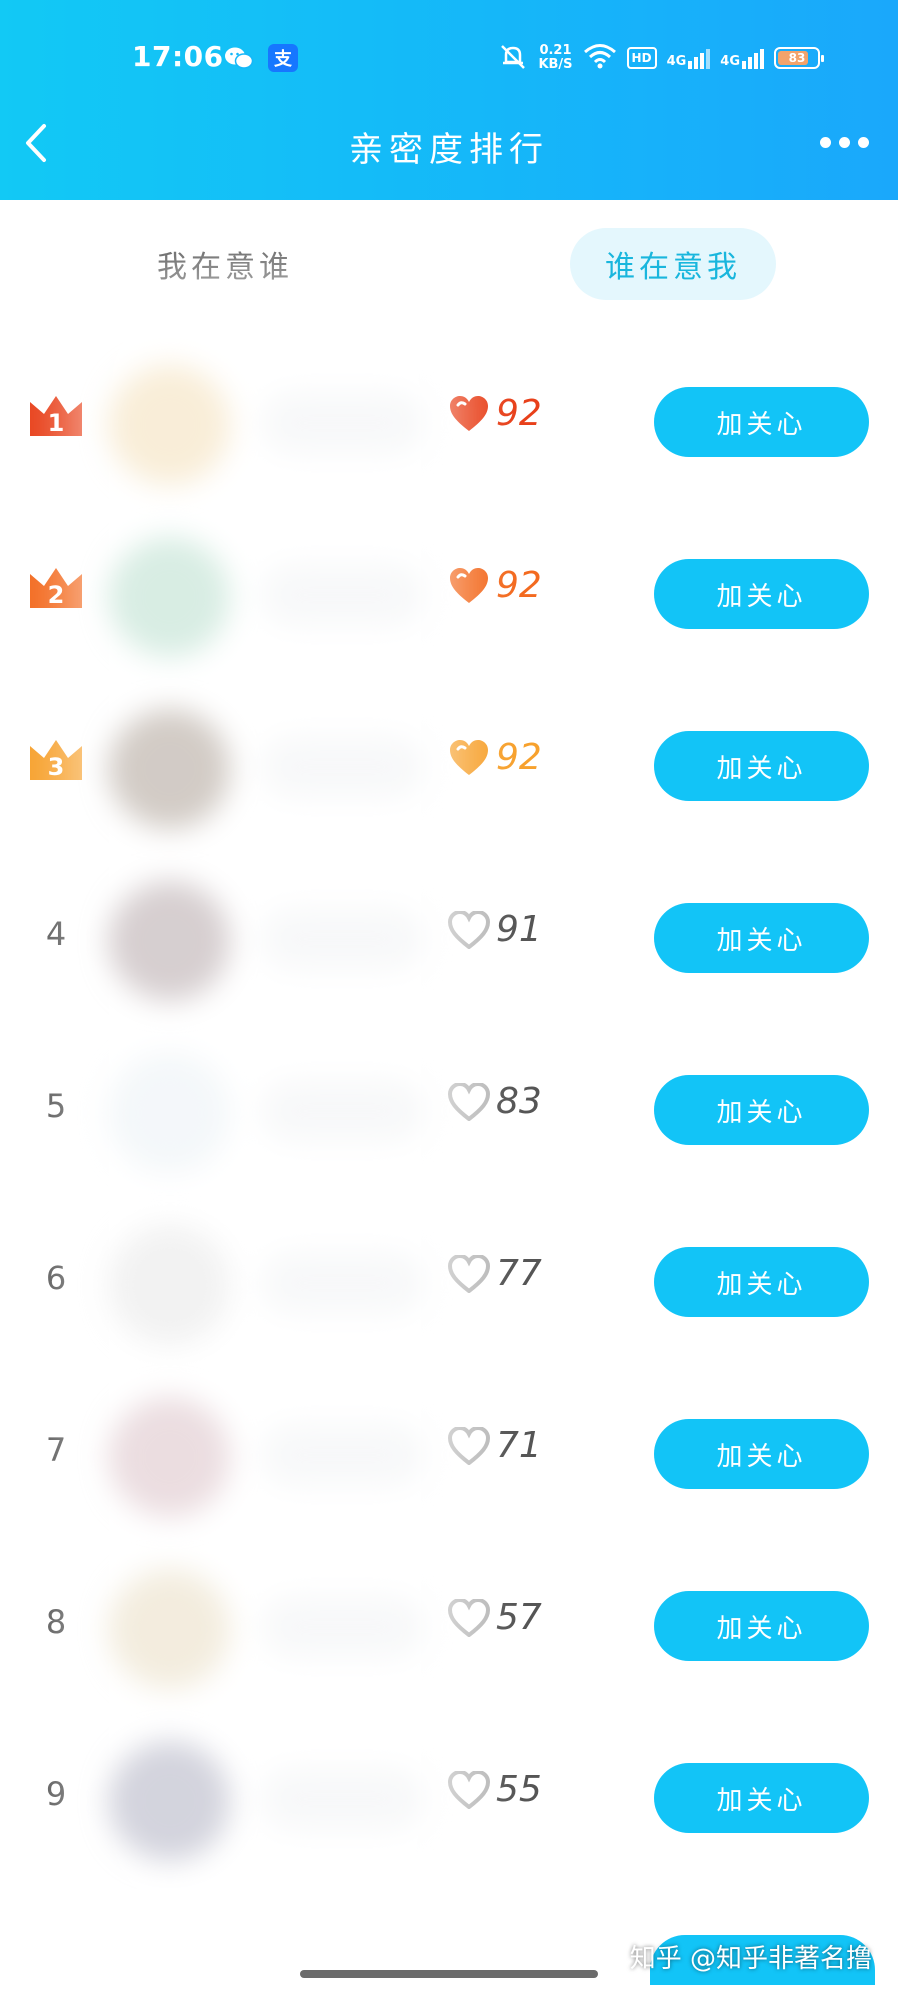 Image resolution: width=898 pixels, height=1995 pixels. What do you see at coordinates (555, 64) in the screenshot?
I see `net-speed-unit: KB/S` at bounding box center [555, 64].